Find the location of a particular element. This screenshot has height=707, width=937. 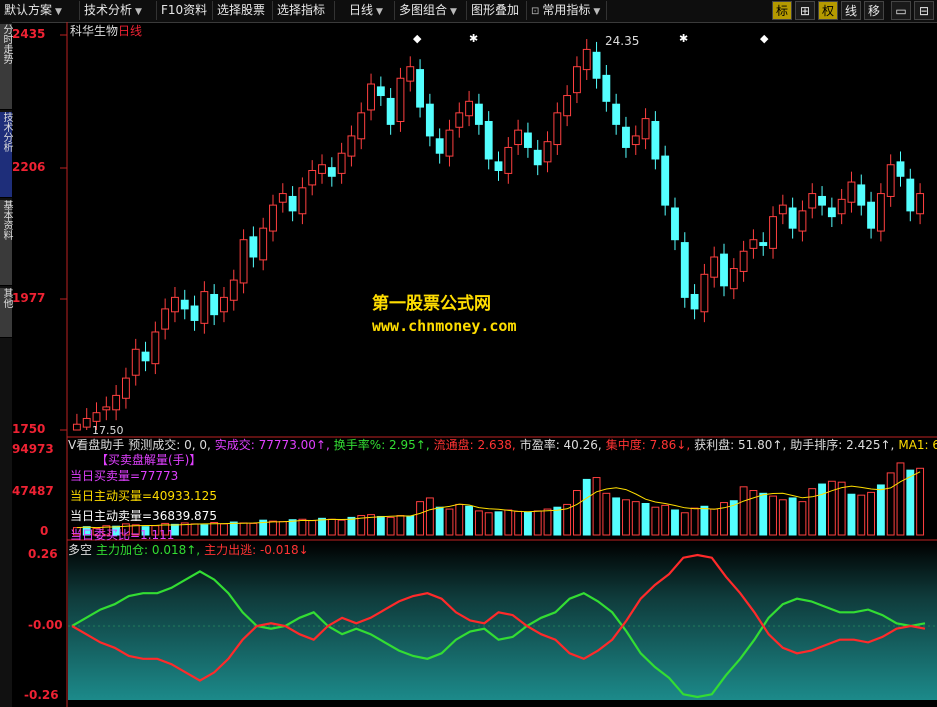

stock-title: 科华生物日线 is located at coordinates (106, 31).